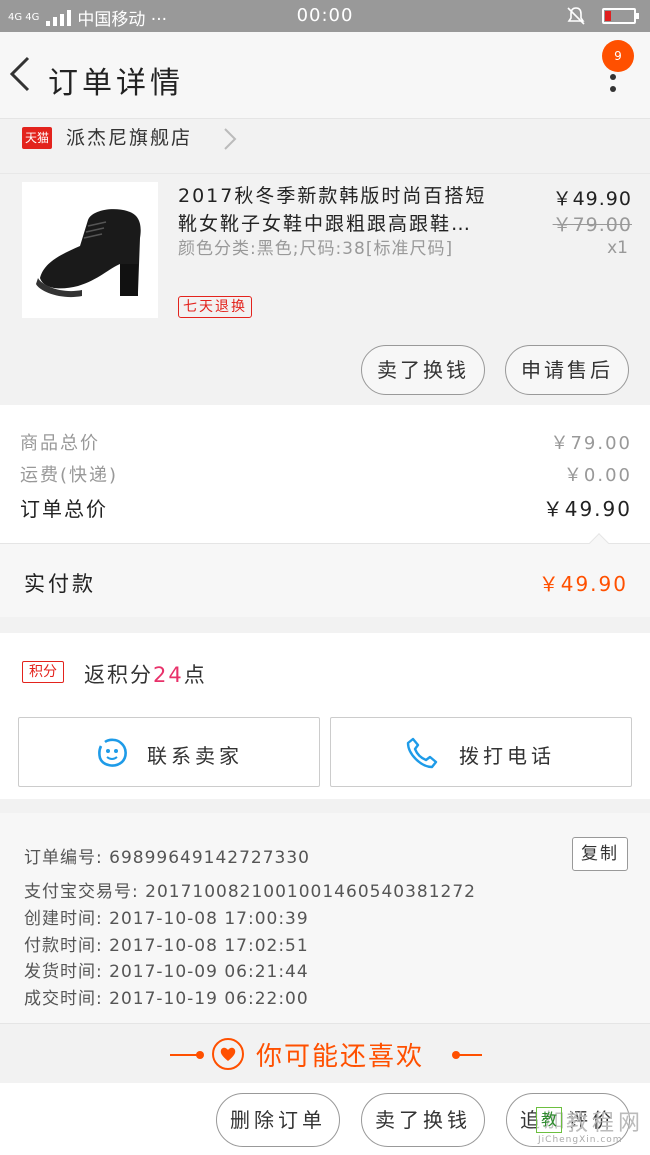 This screenshot has height=1155, width=650. What do you see at coordinates (325, 146) in the screenshot?
I see `shop-row: 天猫 派杰尼旗舰店` at bounding box center [325, 146].